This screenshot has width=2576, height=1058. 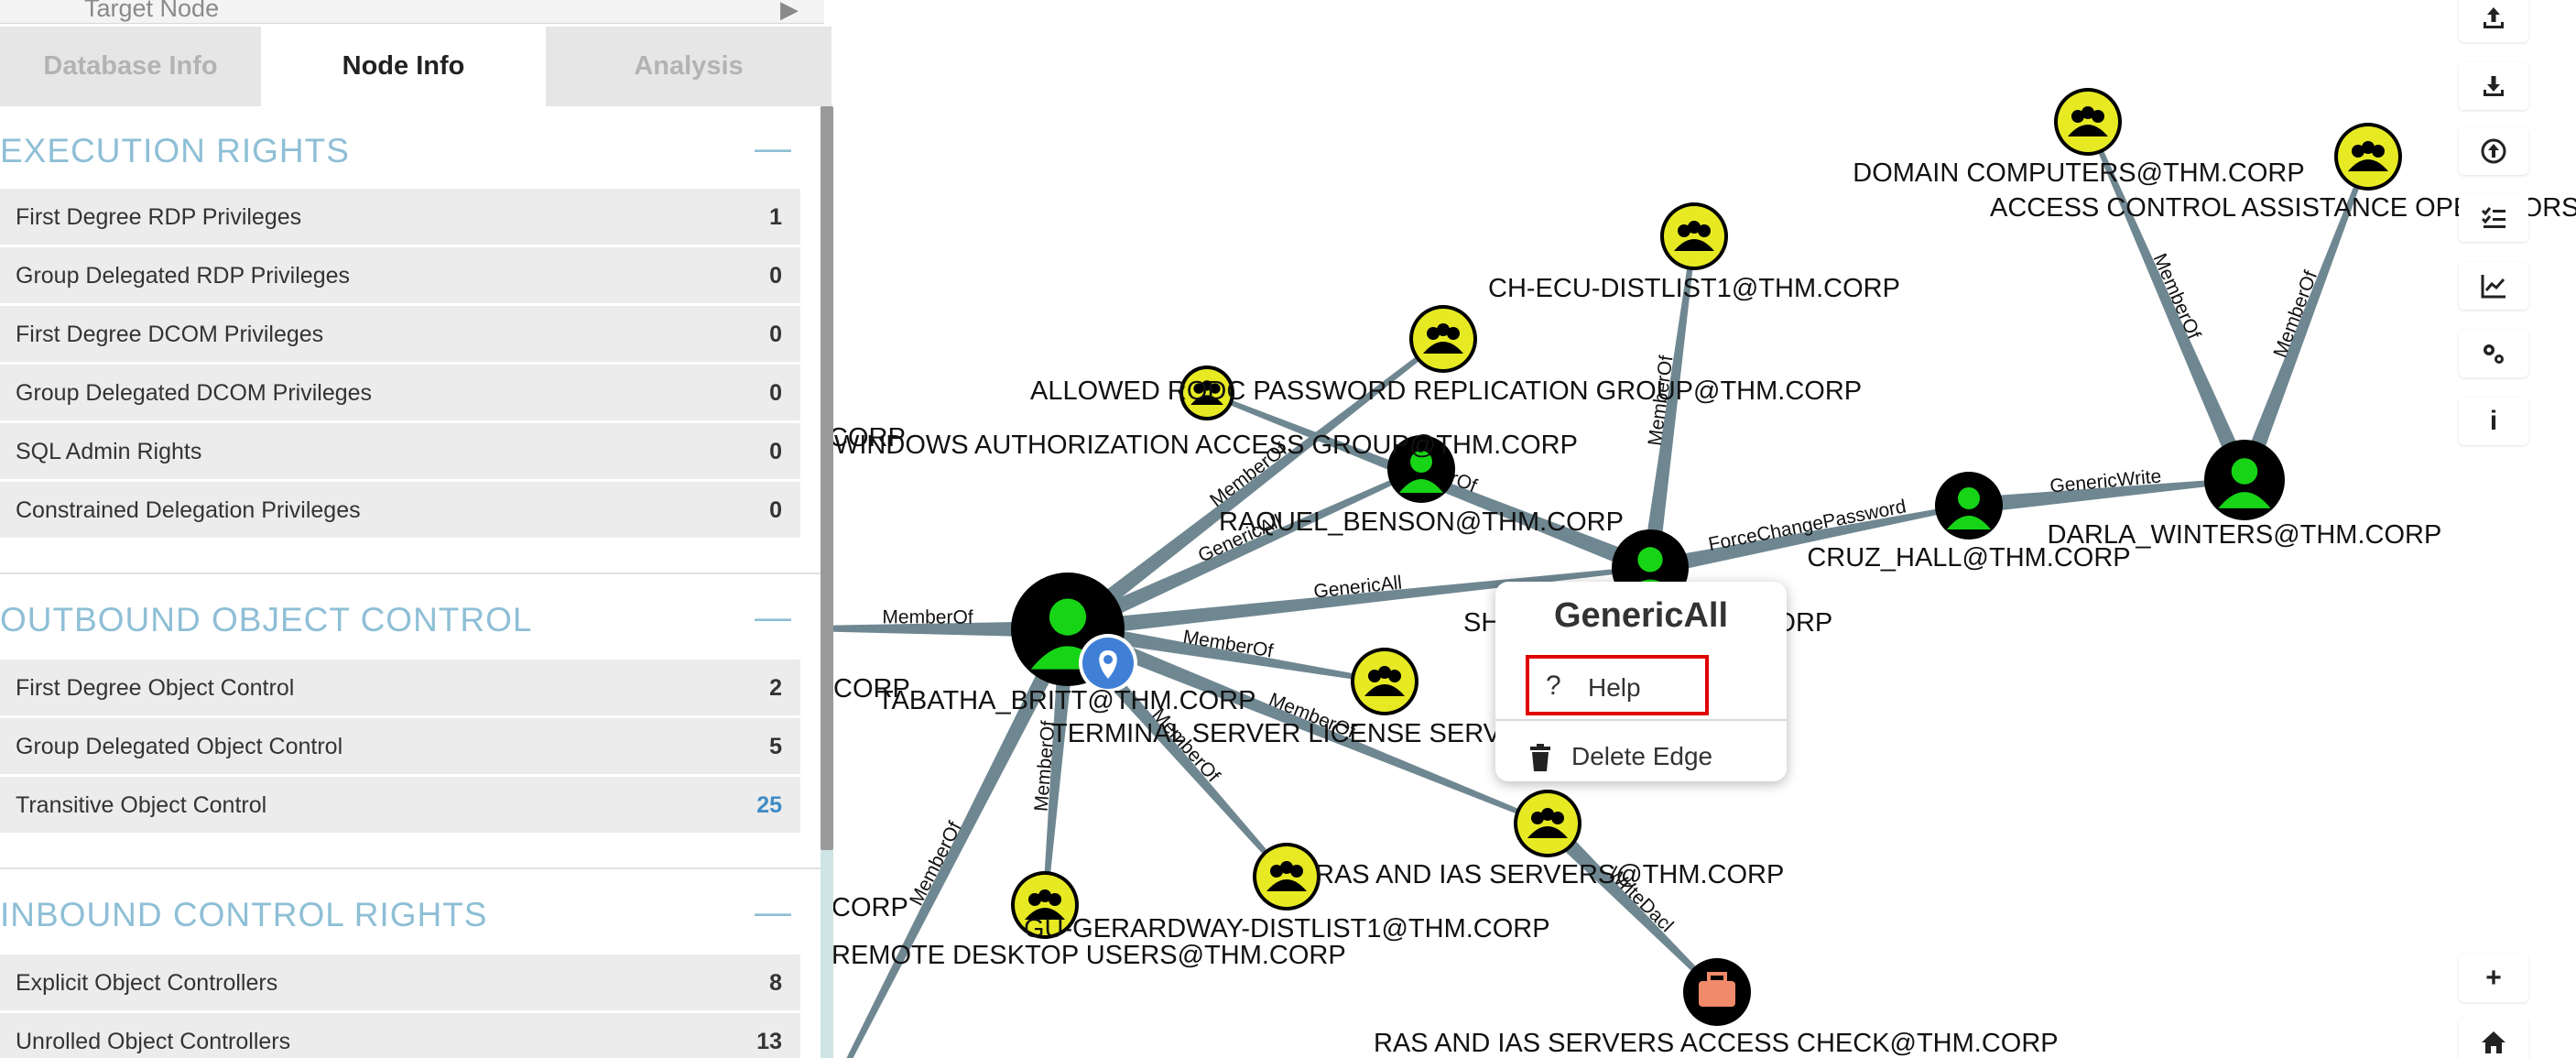 I want to click on download-icon, so click(x=2494, y=86).